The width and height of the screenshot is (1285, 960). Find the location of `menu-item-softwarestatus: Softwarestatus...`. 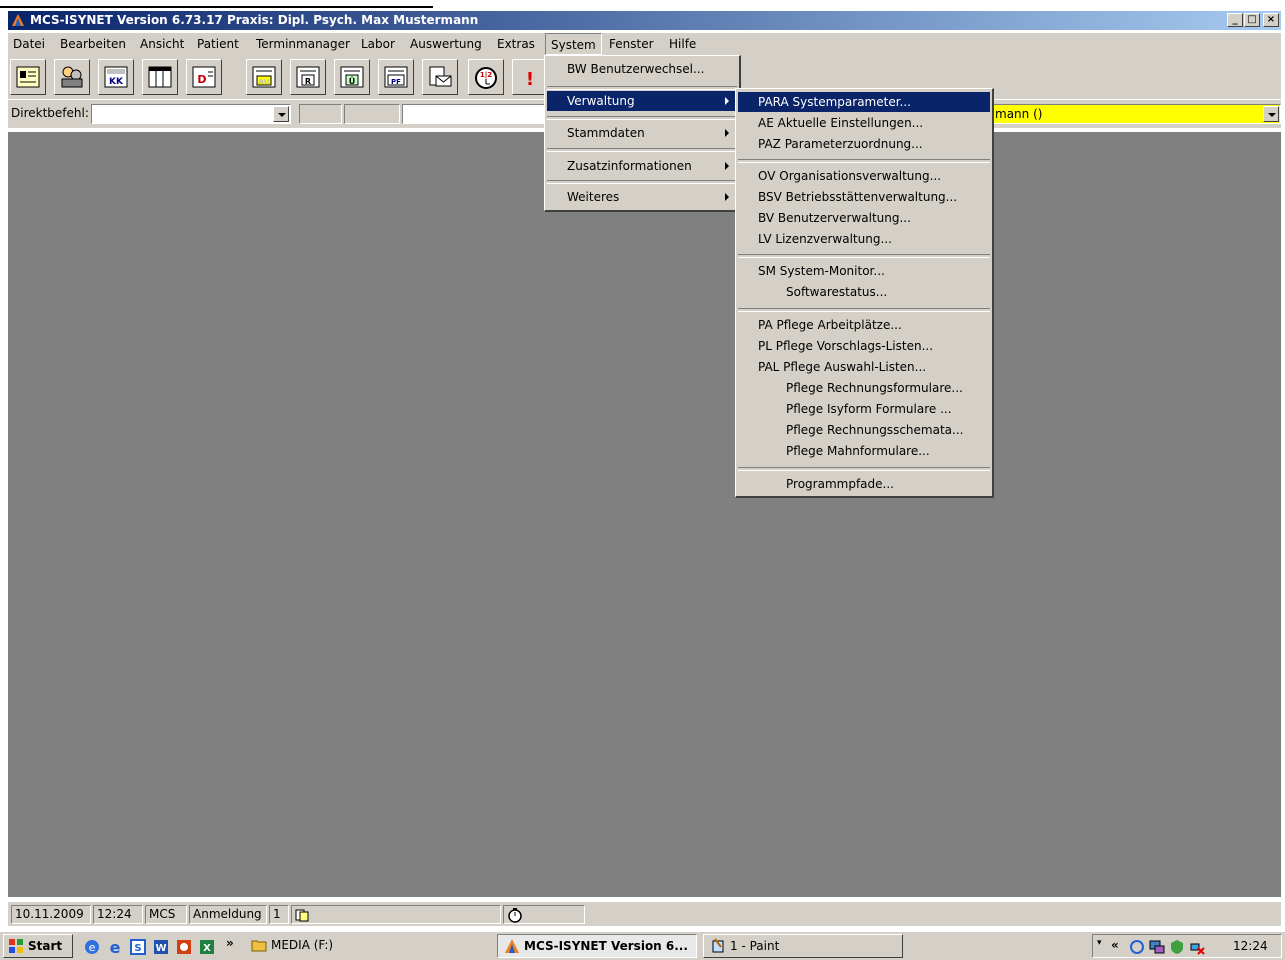

menu-item-softwarestatus: Softwarestatus... is located at coordinates (864, 292).